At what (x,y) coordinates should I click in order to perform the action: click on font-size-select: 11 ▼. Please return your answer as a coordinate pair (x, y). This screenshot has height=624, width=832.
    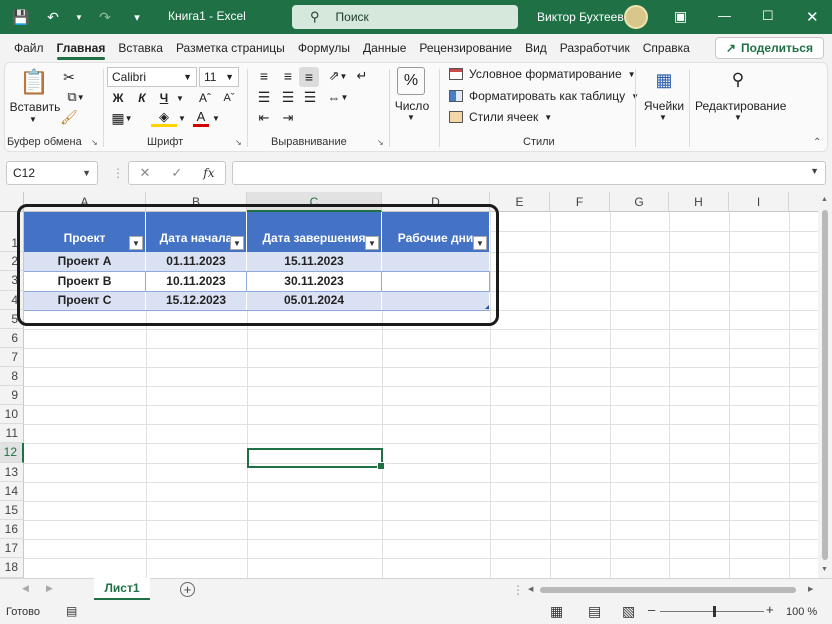
    Looking at the image, I should click on (219, 77).